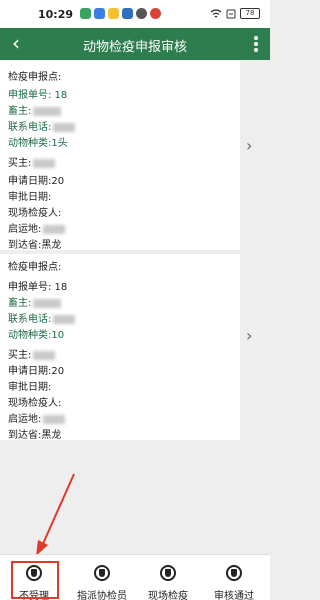 Image resolution: width=320 pixels, height=600 pixels. Describe the element at coordinates (36, 335) in the screenshot. I see `field-animal-type: 动物种类:10` at that location.